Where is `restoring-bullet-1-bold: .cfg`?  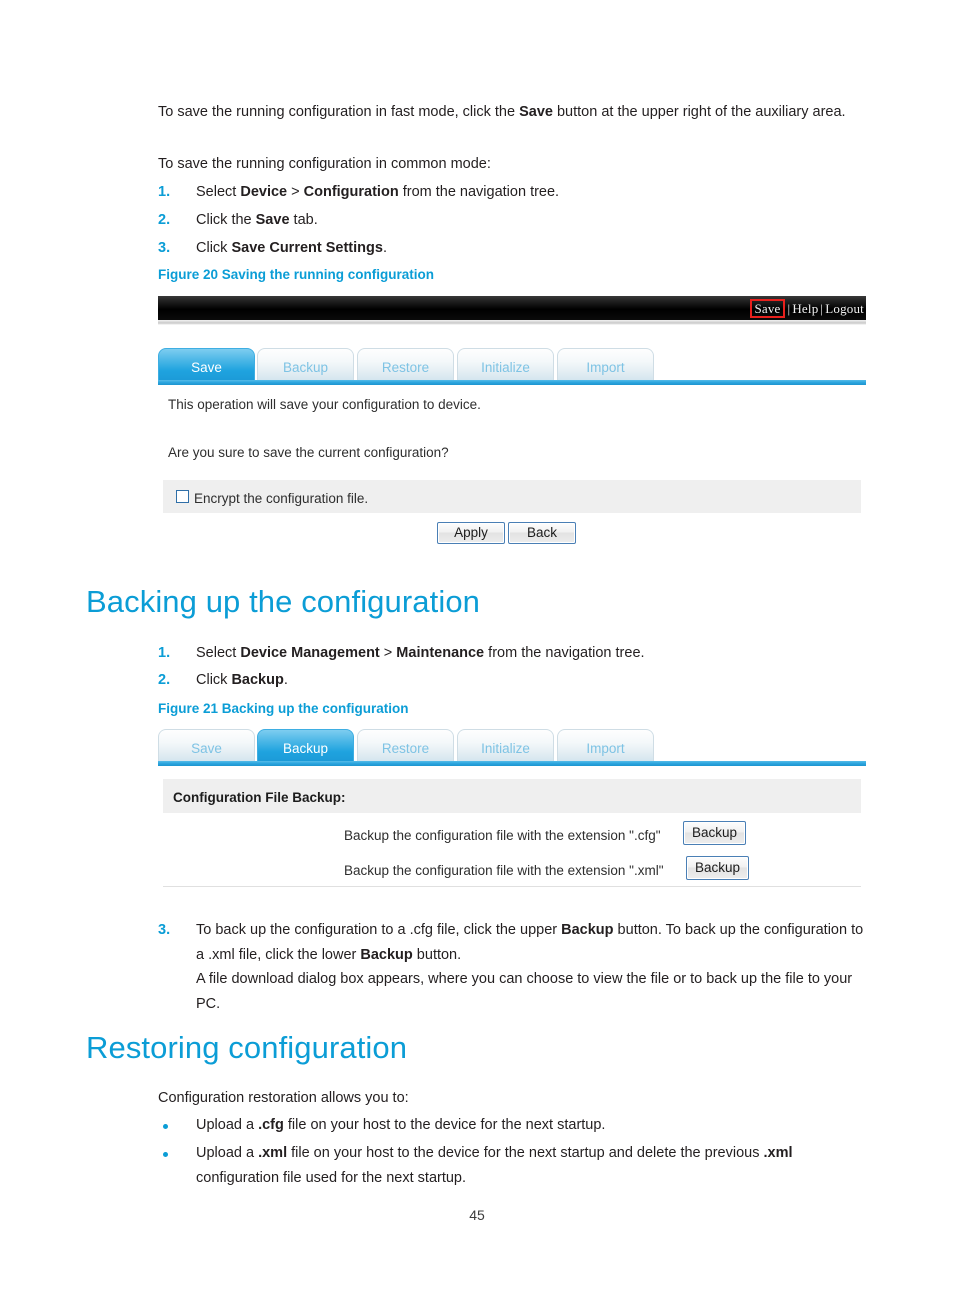 restoring-bullet-1-bold: .cfg is located at coordinates (271, 1125).